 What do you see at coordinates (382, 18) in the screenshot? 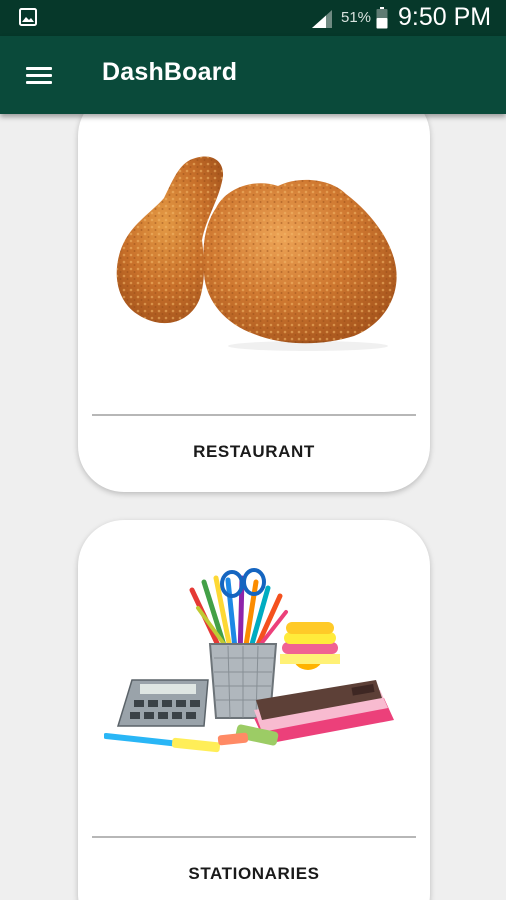
I see `battery-icon` at bounding box center [382, 18].